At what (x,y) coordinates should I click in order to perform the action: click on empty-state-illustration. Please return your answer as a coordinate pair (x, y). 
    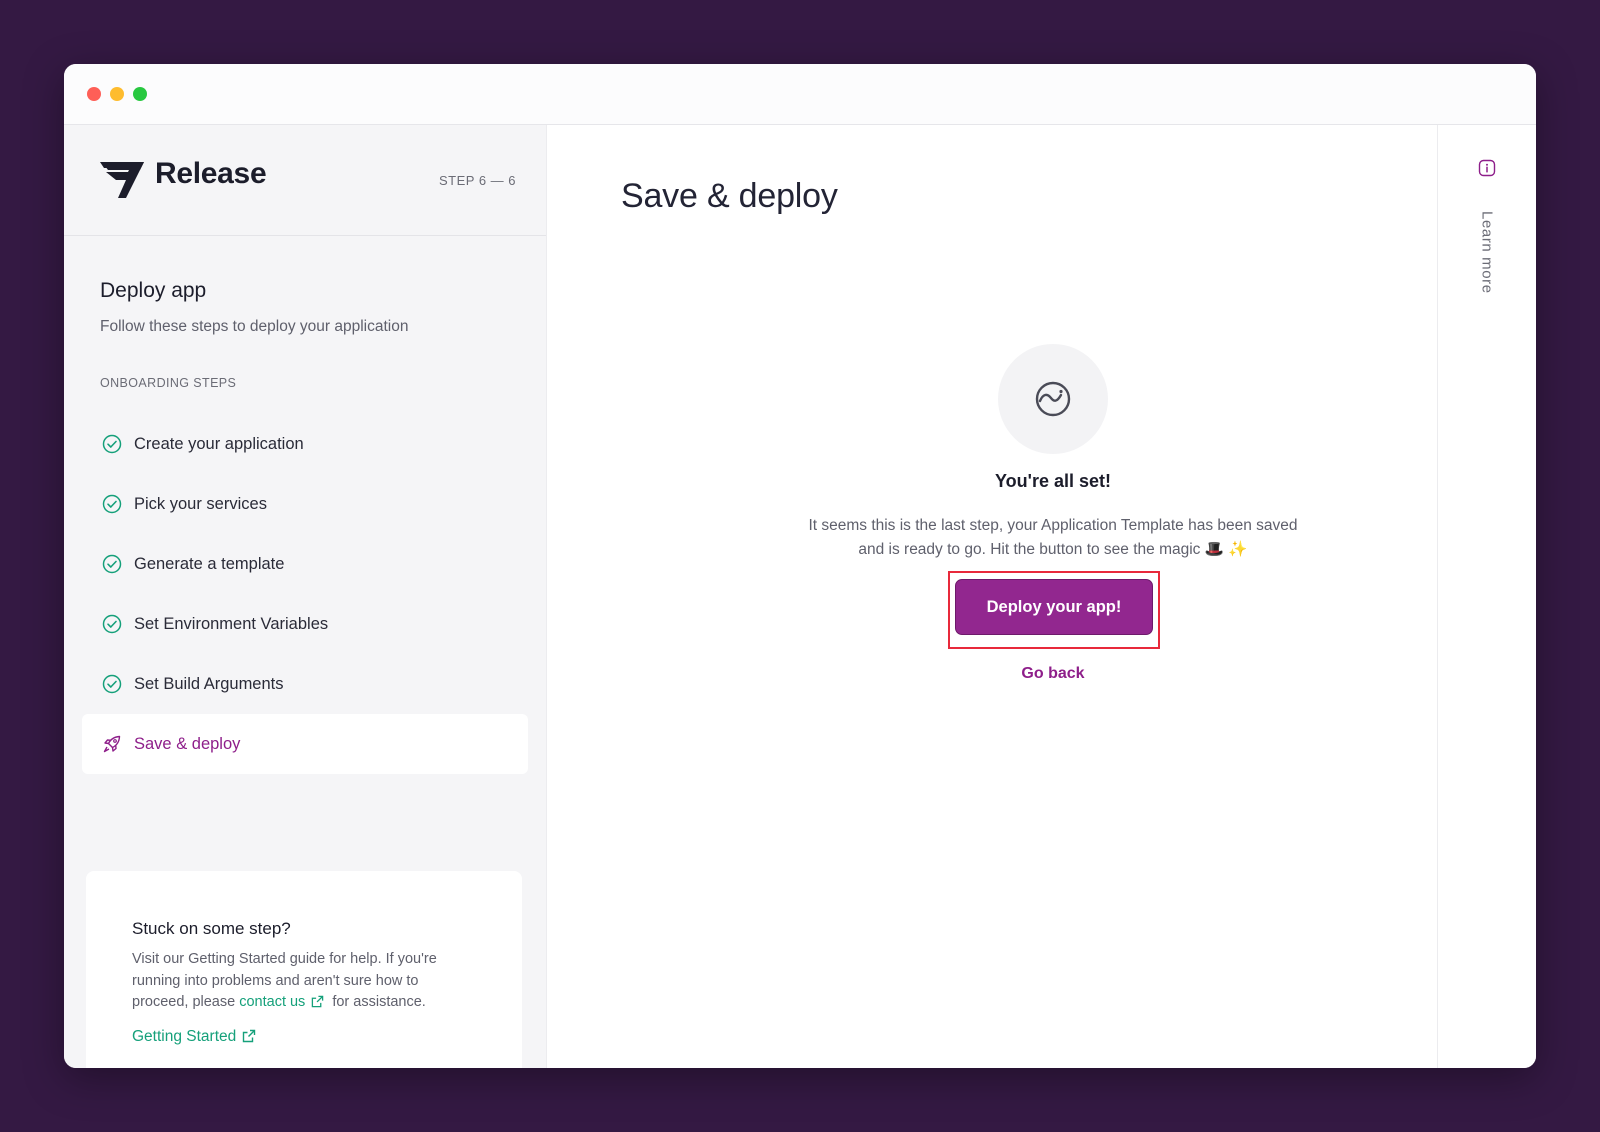
    Looking at the image, I should click on (1053, 399).